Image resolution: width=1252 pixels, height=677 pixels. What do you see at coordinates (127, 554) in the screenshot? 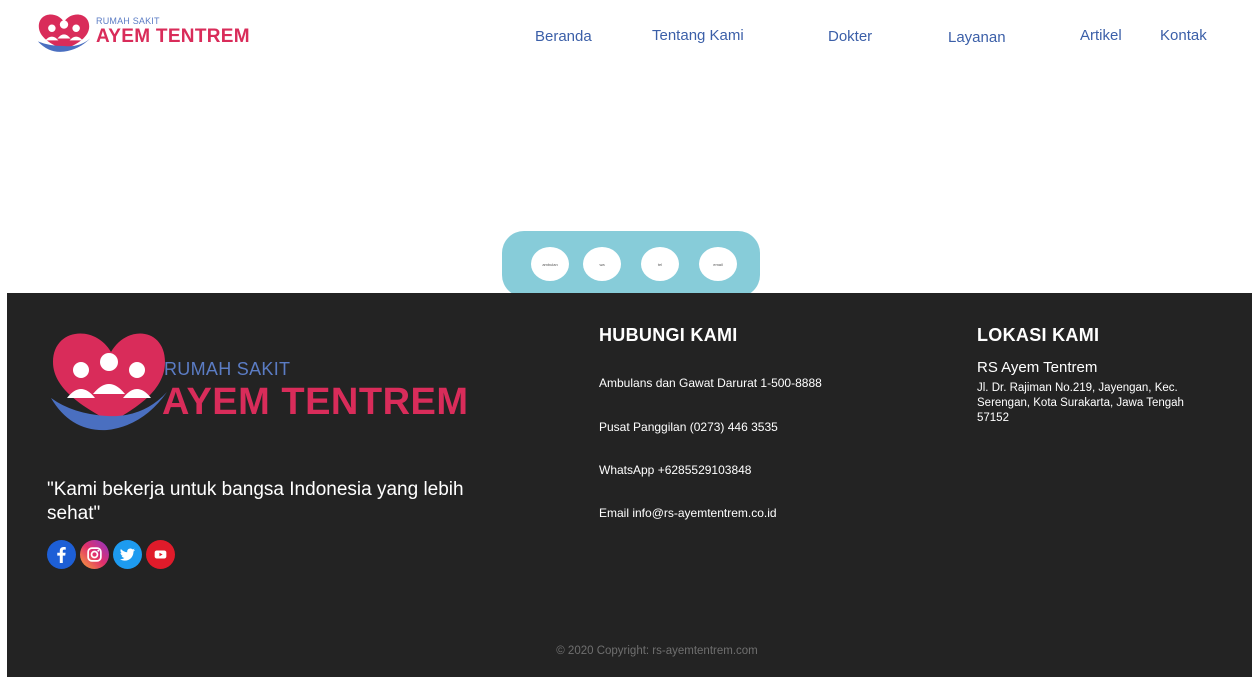
I see `twitter-icon` at bounding box center [127, 554].